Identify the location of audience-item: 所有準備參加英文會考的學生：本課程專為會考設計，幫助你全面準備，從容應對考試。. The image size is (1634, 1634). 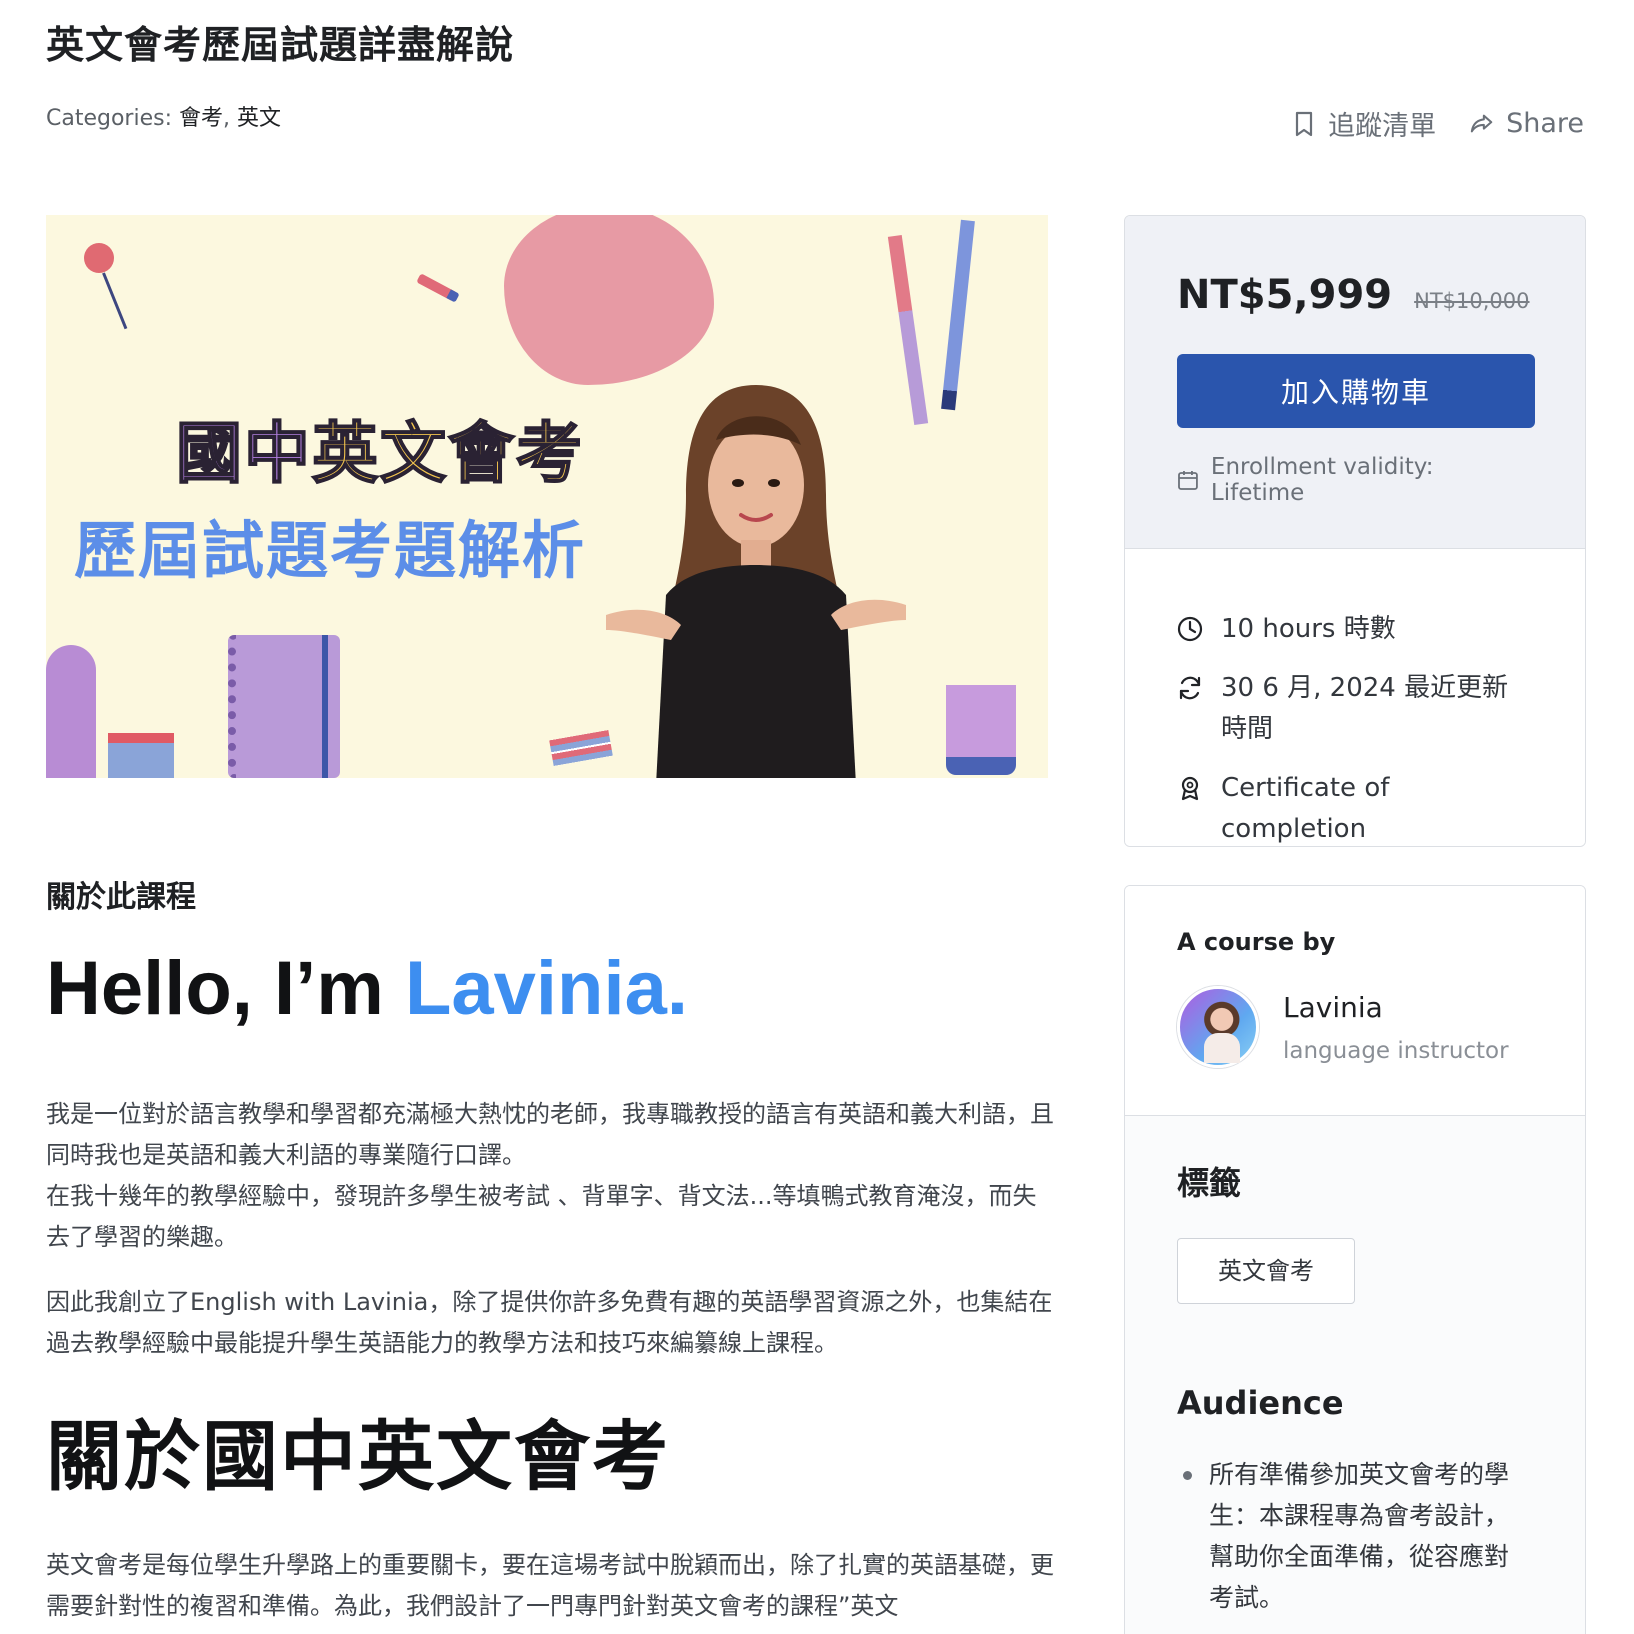
(1351, 1536).